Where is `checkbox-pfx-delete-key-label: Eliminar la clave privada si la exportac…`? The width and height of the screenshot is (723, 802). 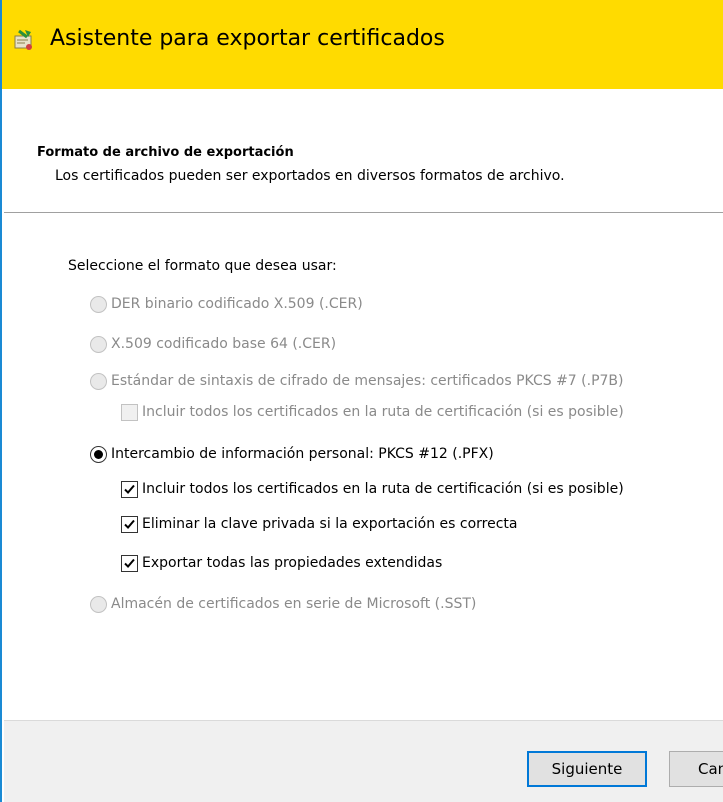
checkbox-pfx-delete-key-label: Eliminar la clave privada si la exportac… is located at coordinates (330, 524).